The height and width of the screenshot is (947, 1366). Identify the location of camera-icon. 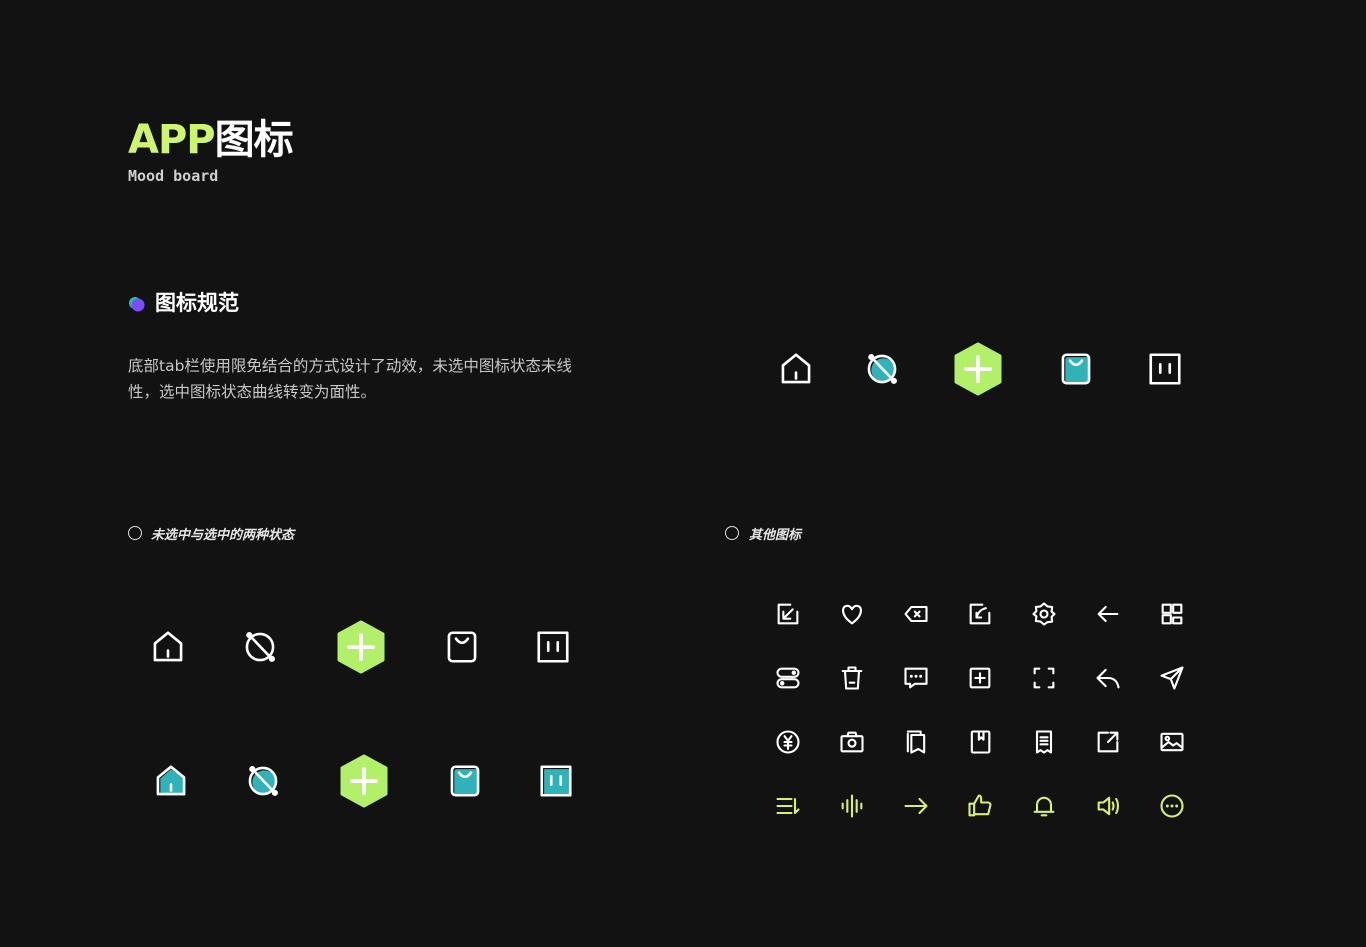
(852, 744).